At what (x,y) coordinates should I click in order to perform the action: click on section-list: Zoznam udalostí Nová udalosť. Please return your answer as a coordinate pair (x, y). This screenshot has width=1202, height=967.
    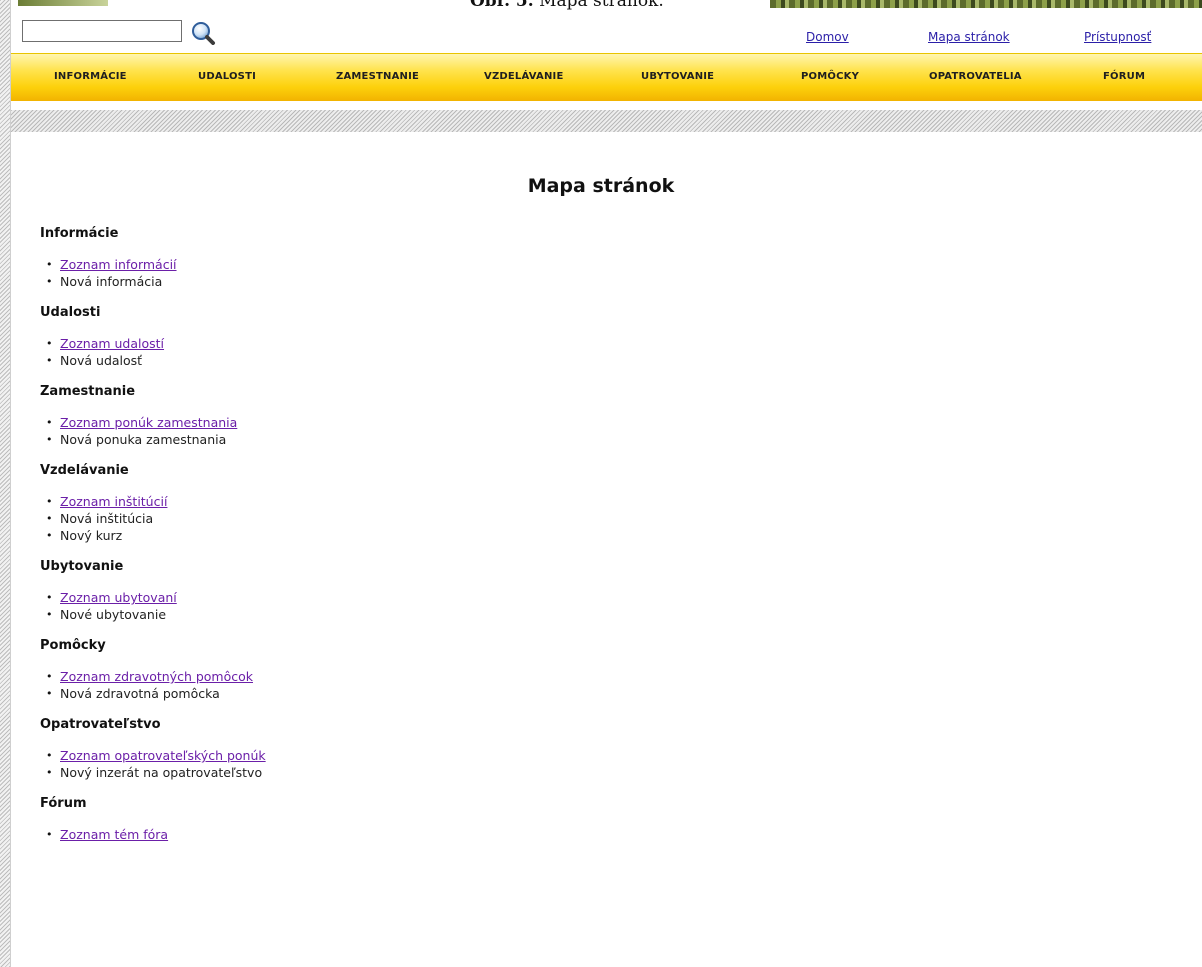
    Looking at the image, I should click on (590, 352).